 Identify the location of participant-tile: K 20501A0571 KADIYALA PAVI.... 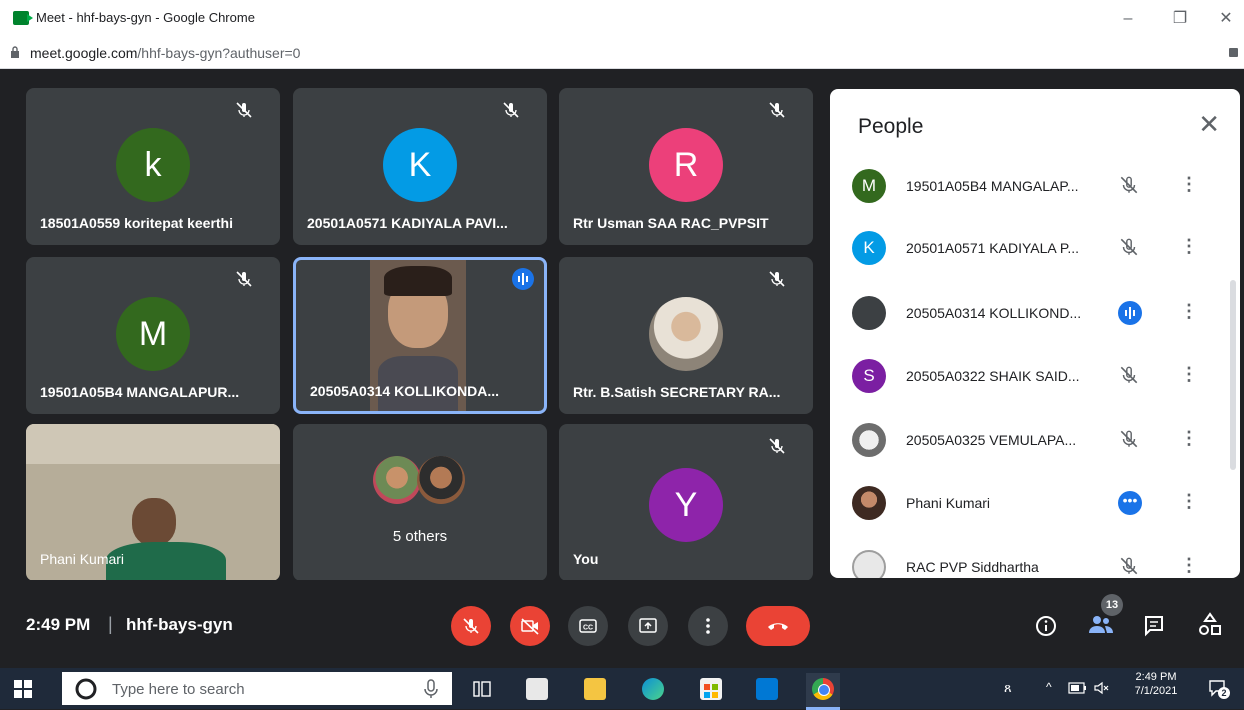
(420, 166).